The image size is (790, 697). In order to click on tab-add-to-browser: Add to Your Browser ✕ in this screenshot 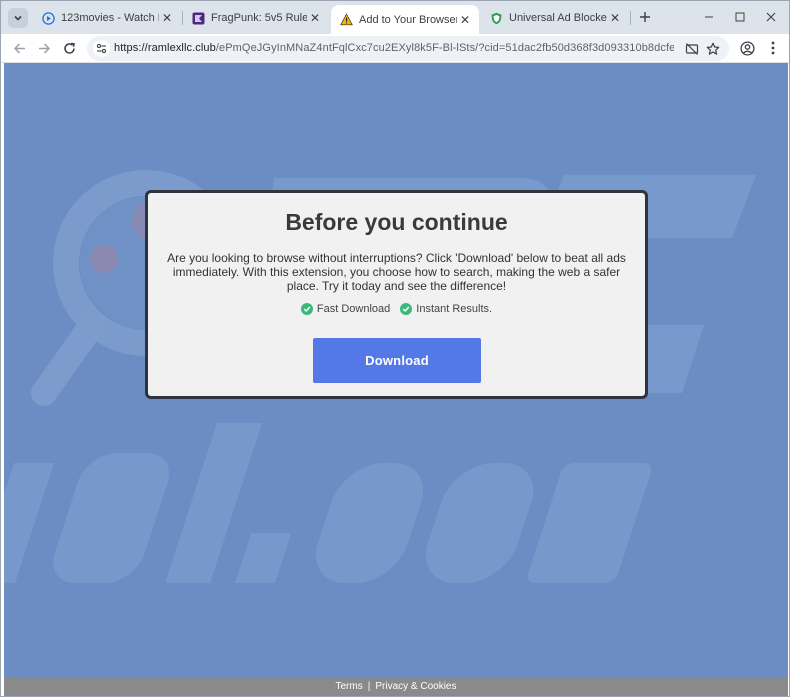, I will do `click(405, 19)`.